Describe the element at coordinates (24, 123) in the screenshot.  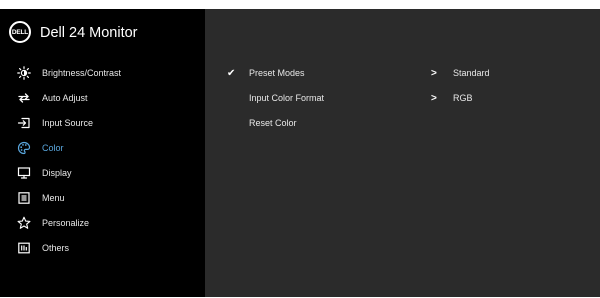
I see `input-source-icon` at that location.